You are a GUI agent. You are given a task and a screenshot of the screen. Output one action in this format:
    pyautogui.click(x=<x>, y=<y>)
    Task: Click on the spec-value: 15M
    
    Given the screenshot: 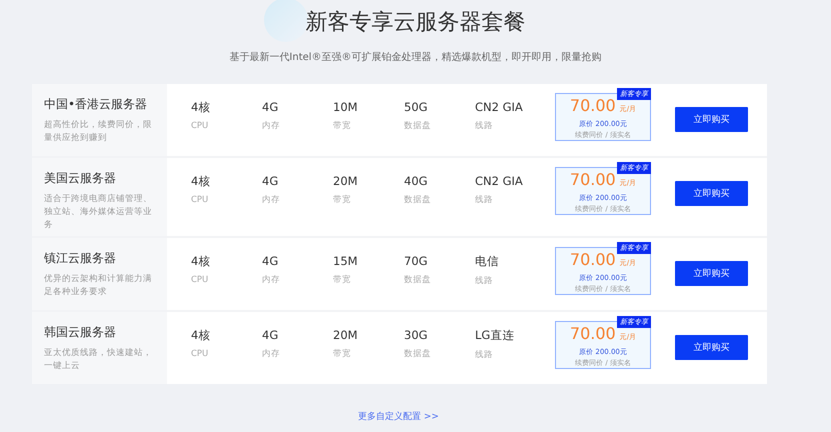 What is the action you would take?
    pyautogui.click(x=346, y=261)
    